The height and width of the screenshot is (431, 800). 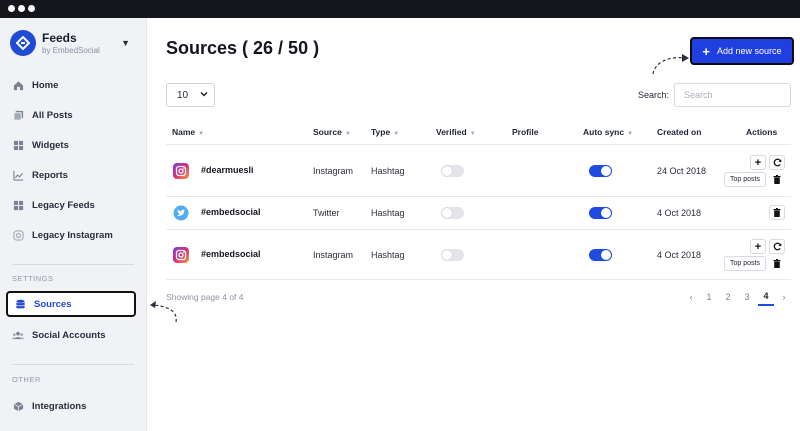 What do you see at coordinates (784, 297) in the screenshot?
I see `pagination-next: ›` at bounding box center [784, 297].